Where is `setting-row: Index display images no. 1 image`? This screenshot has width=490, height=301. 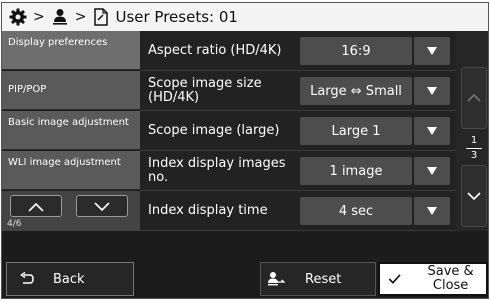 setting-row: Index display images no. 1 image is located at coordinates (298, 171).